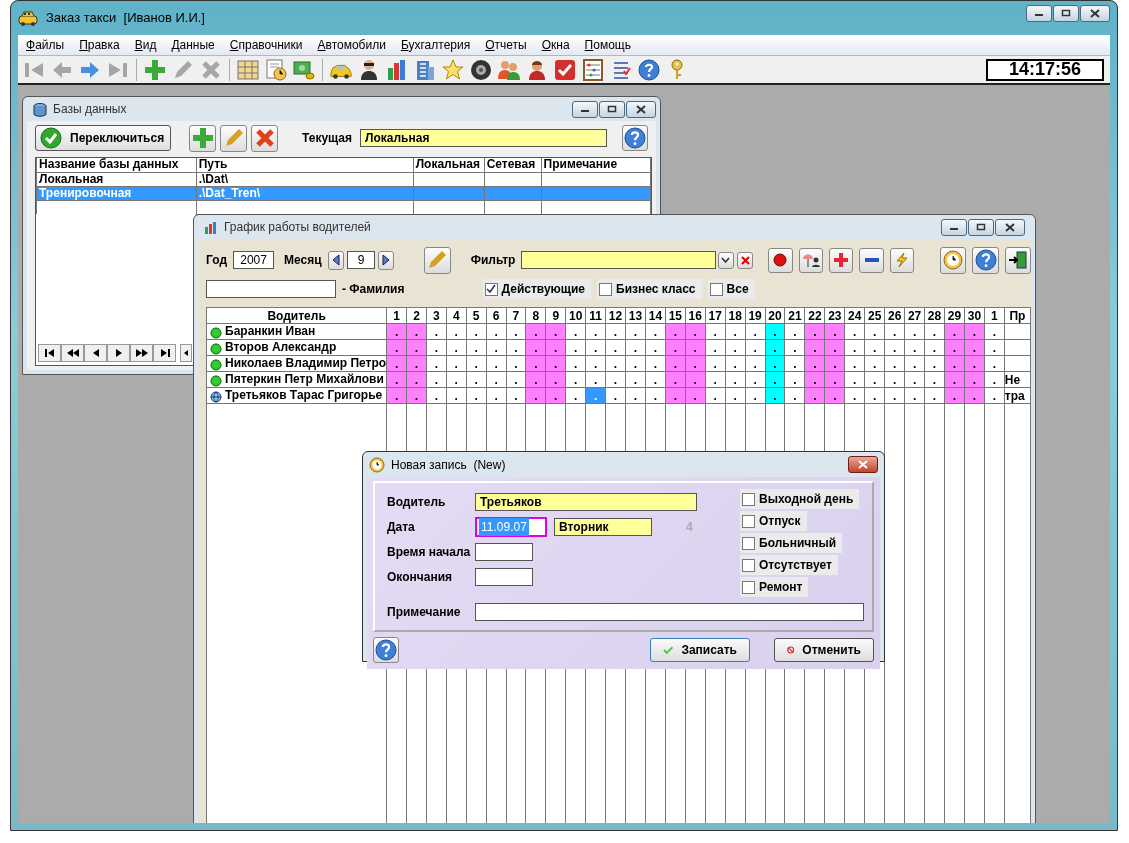 The image size is (1129, 843). What do you see at coordinates (555, 45) in the screenshot?
I see `menu-item: Окна` at bounding box center [555, 45].